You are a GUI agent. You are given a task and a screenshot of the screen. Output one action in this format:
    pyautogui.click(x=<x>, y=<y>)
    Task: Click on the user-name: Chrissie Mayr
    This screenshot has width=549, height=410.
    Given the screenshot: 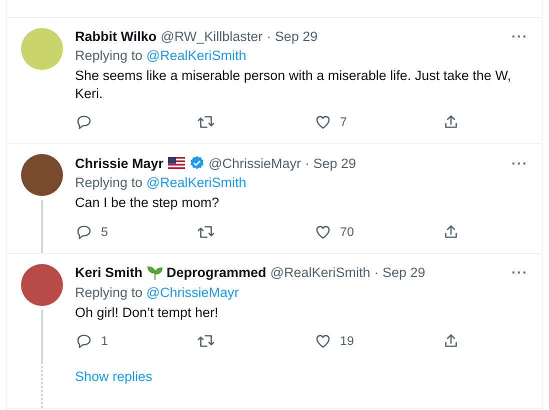 What is the action you would take?
    pyautogui.click(x=119, y=163)
    